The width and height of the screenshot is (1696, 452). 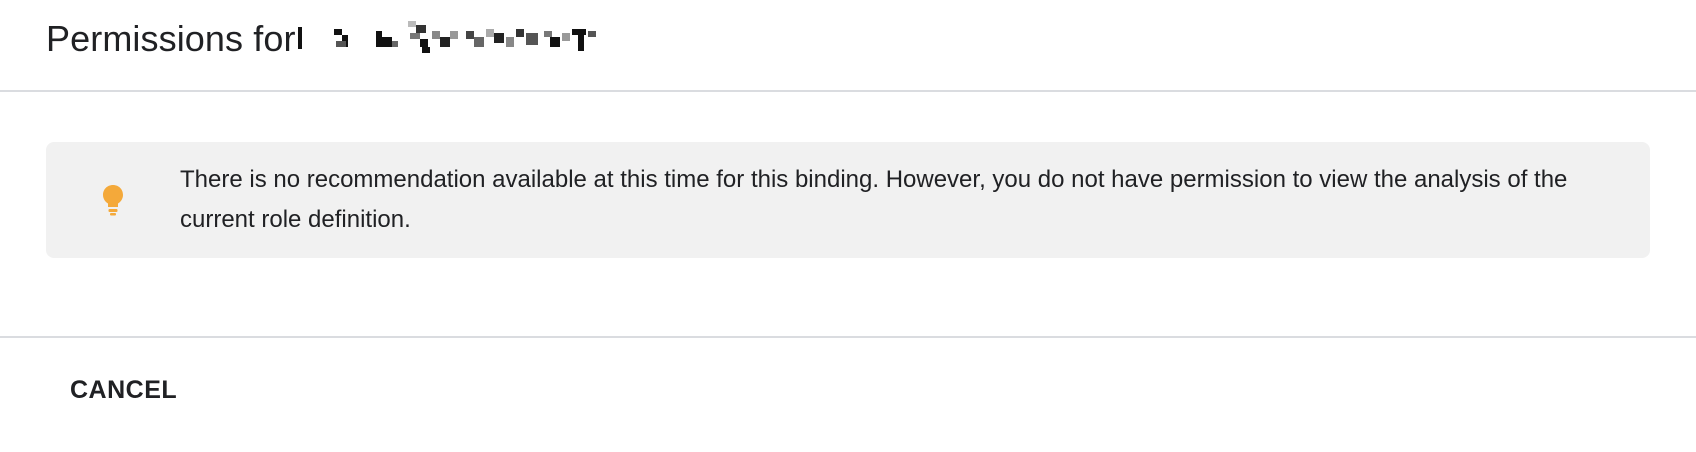 I want to click on dialog-title: Permissions for, so click(x=171, y=38).